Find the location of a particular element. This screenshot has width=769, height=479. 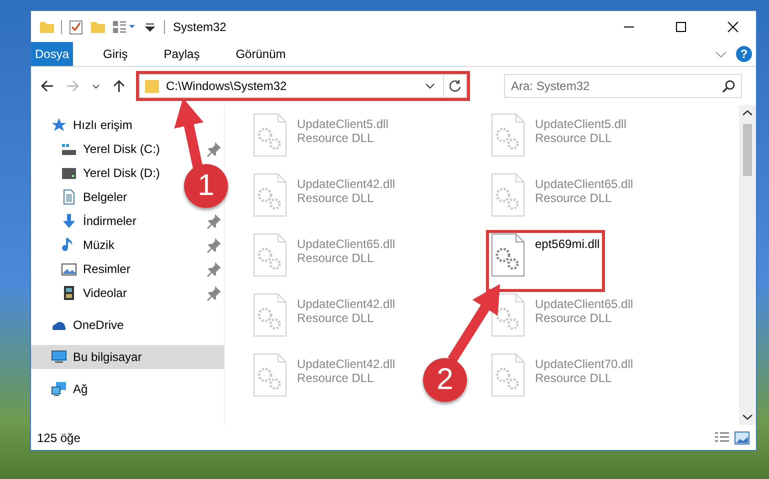

nav-item: Yerel Disk (D:) is located at coordinates (107, 173).